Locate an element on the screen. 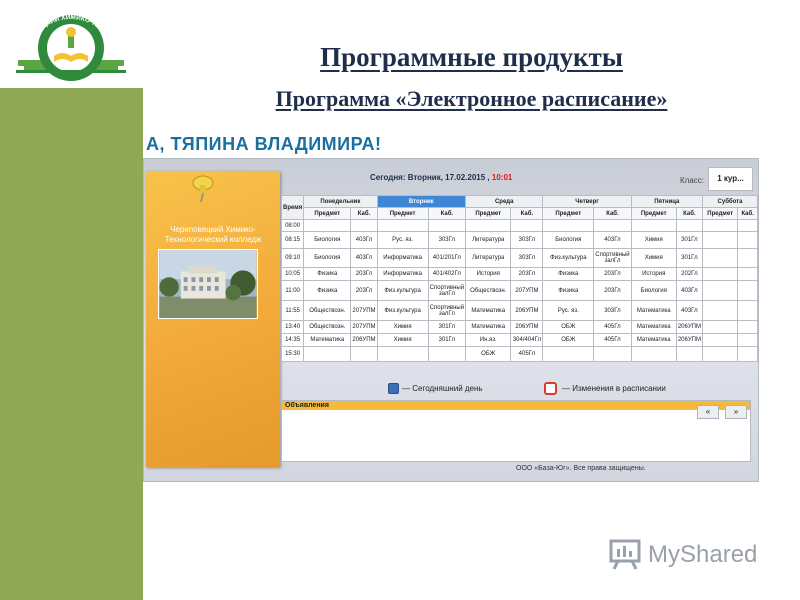 The width and height of the screenshot is (800, 600). lesson-subject: ОБЖ is located at coordinates (488, 354).